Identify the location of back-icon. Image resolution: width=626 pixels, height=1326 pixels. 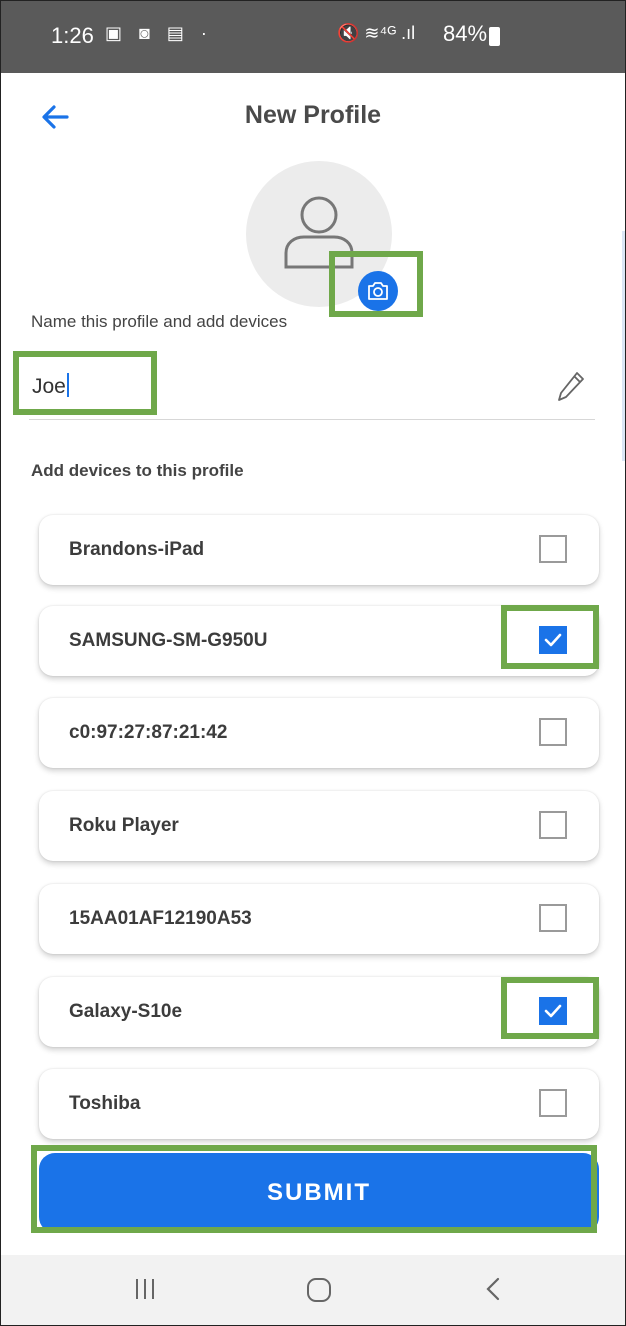
(493, 1289).